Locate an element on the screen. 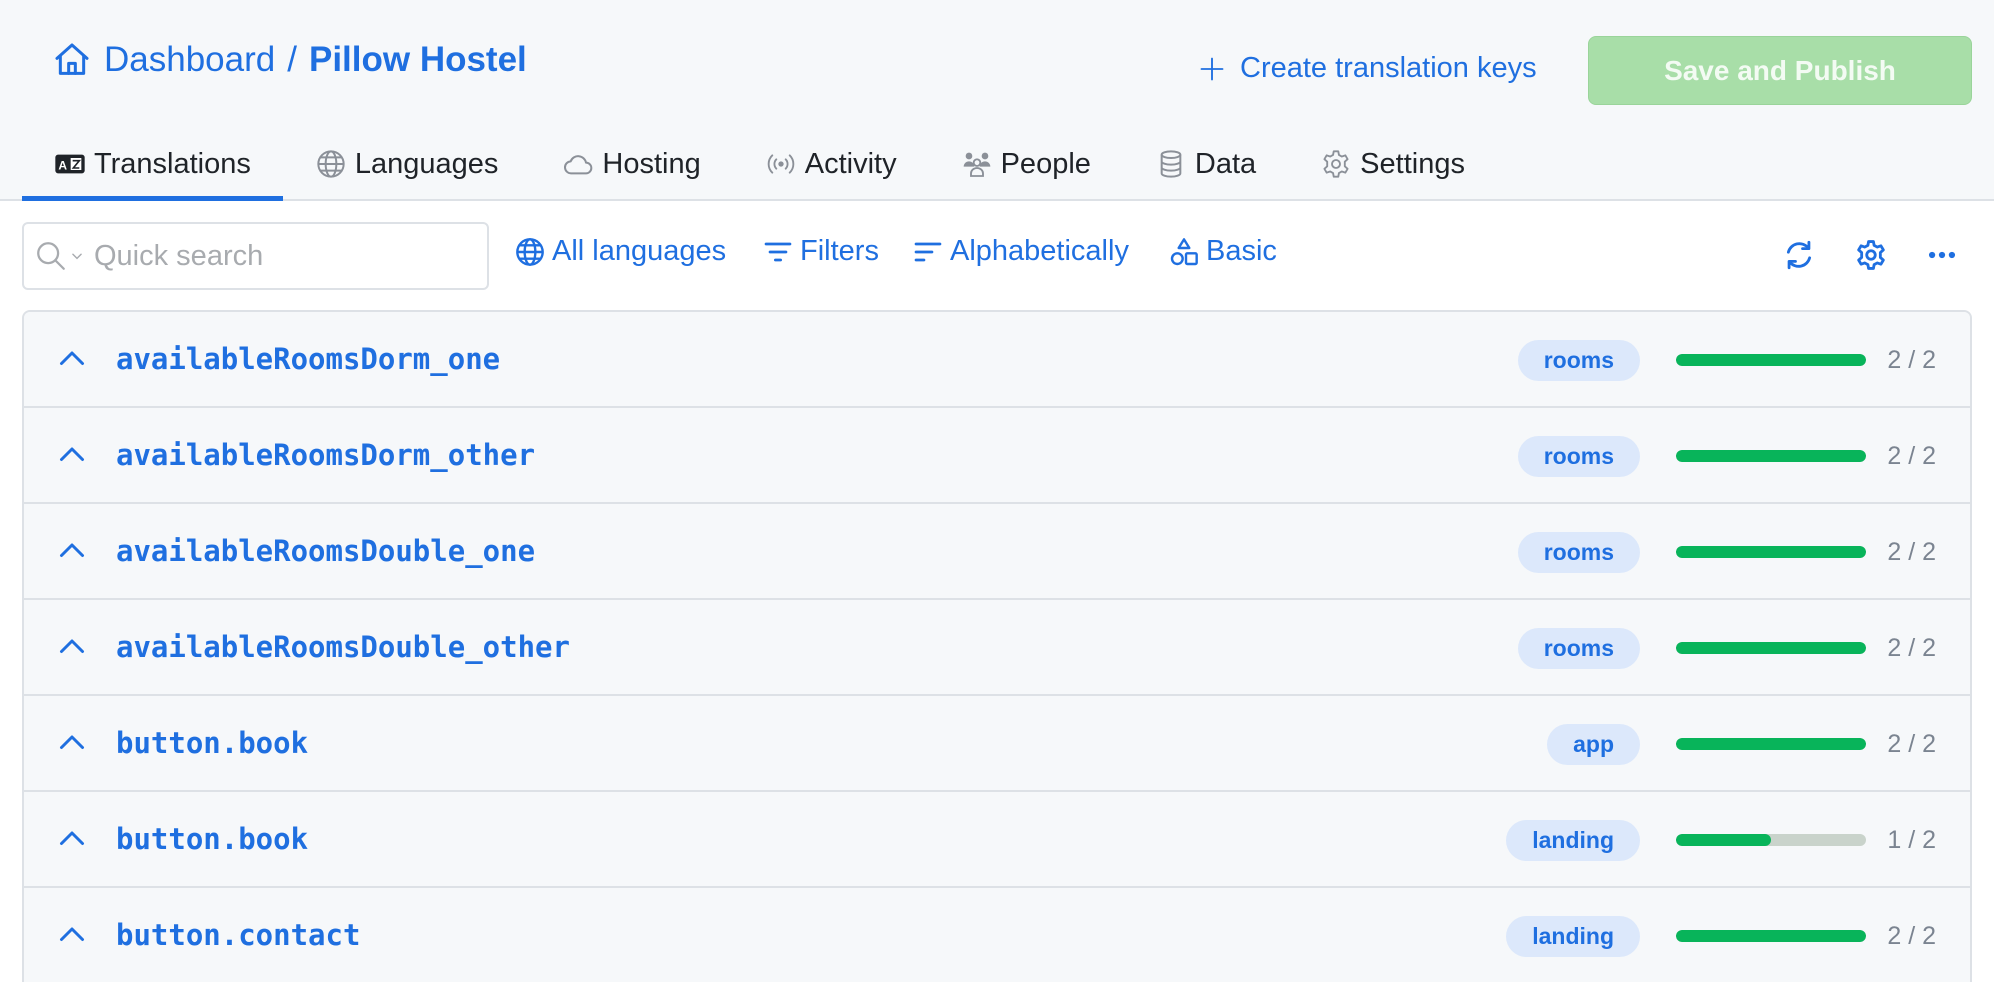 The height and width of the screenshot is (982, 1994). display-settings-button is located at coordinates (1871, 255).